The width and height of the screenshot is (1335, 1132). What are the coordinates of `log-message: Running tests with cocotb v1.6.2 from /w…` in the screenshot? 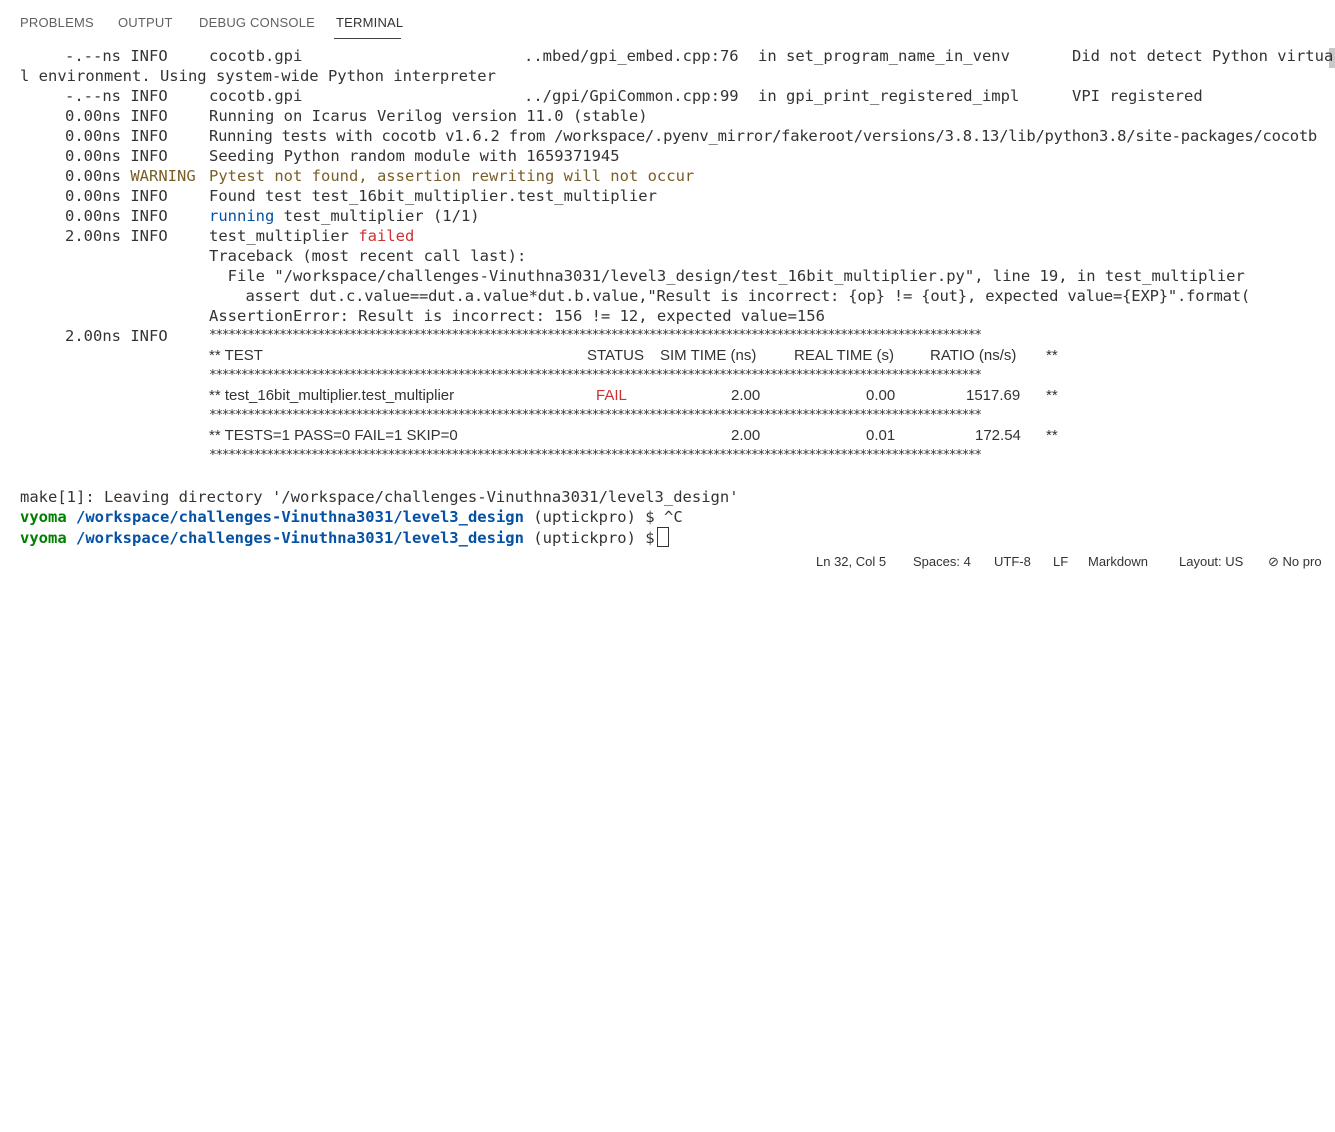 It's located at (763, 136).